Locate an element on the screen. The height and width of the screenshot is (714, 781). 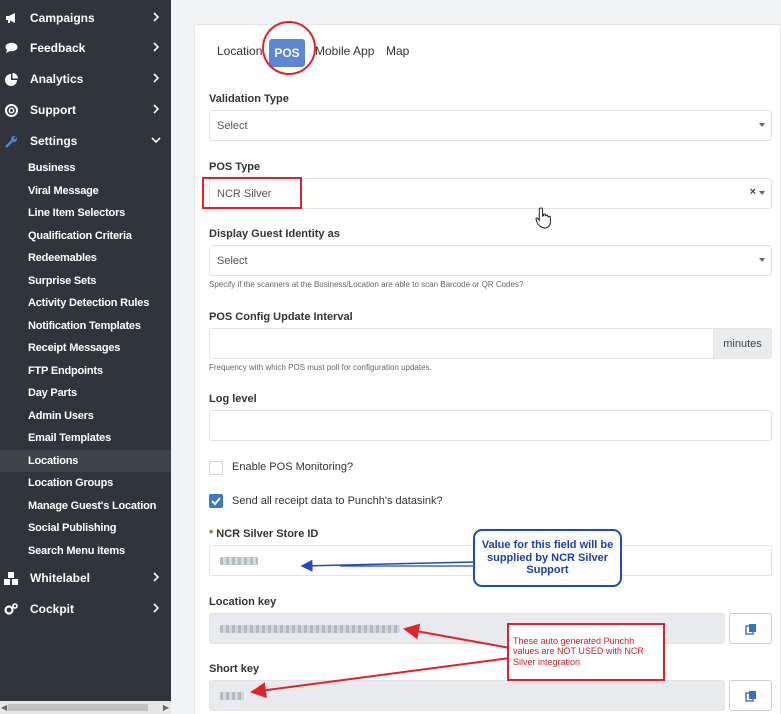
settings-item-location-groups: Location Groups is located at coordinates (85, 483).